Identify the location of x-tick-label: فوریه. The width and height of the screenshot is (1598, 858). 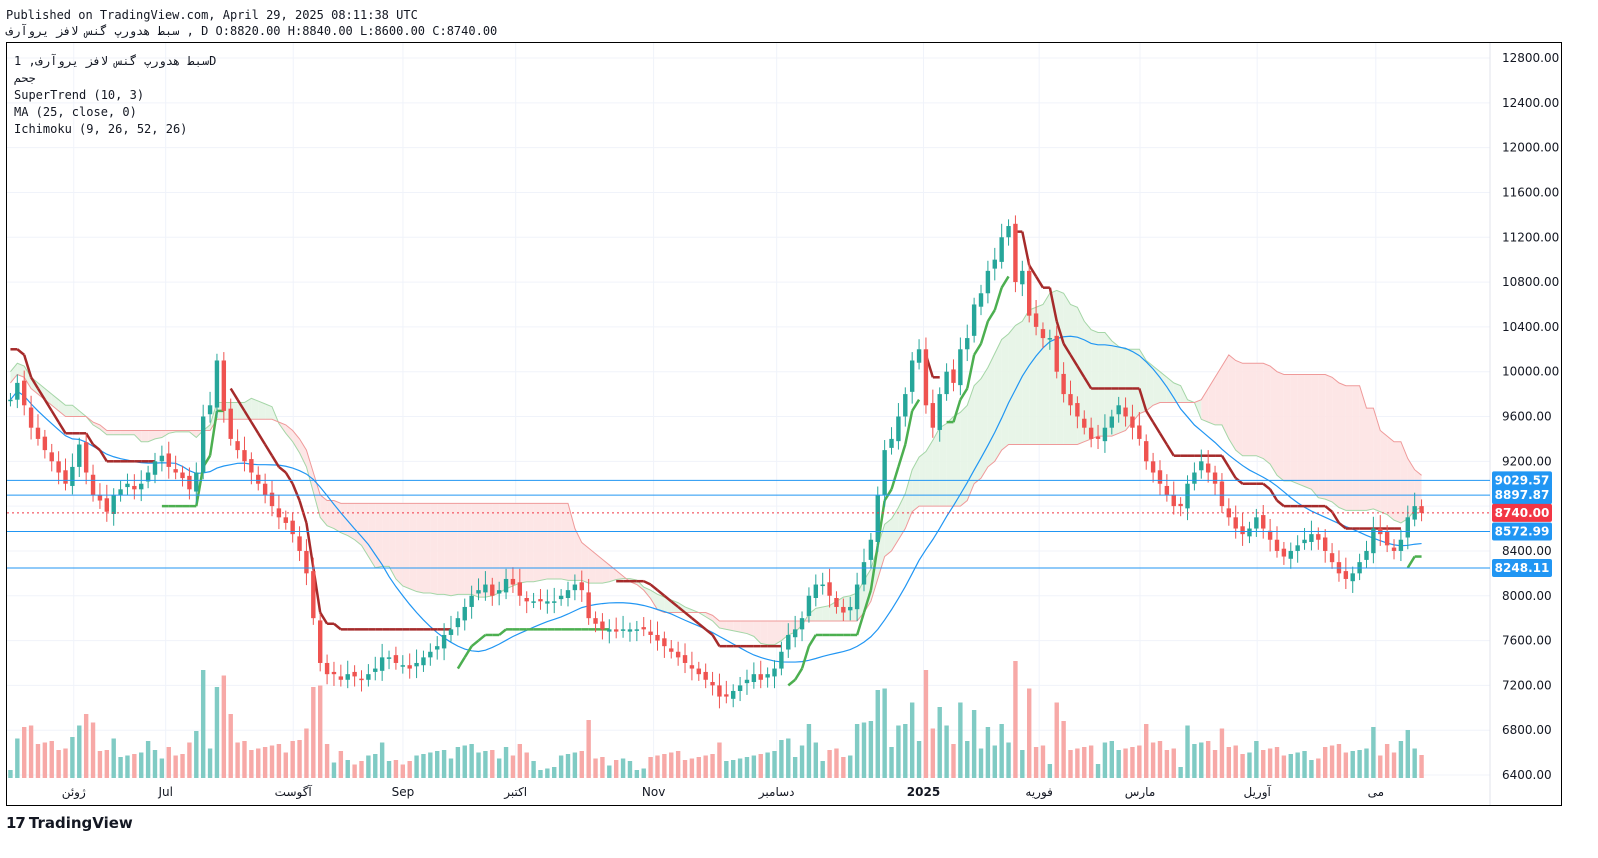
(1039, 792).